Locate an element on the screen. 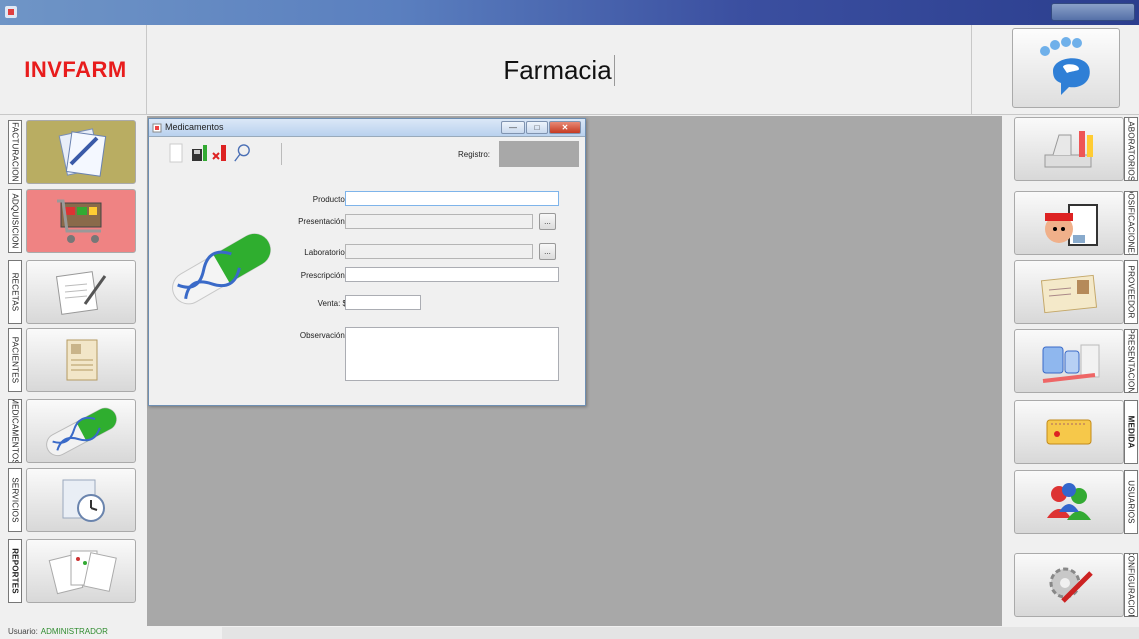 This screenshot has width=1139, height=639. sidebar-item-facturacion: FACTURACION is located at coordinates (73, 152).